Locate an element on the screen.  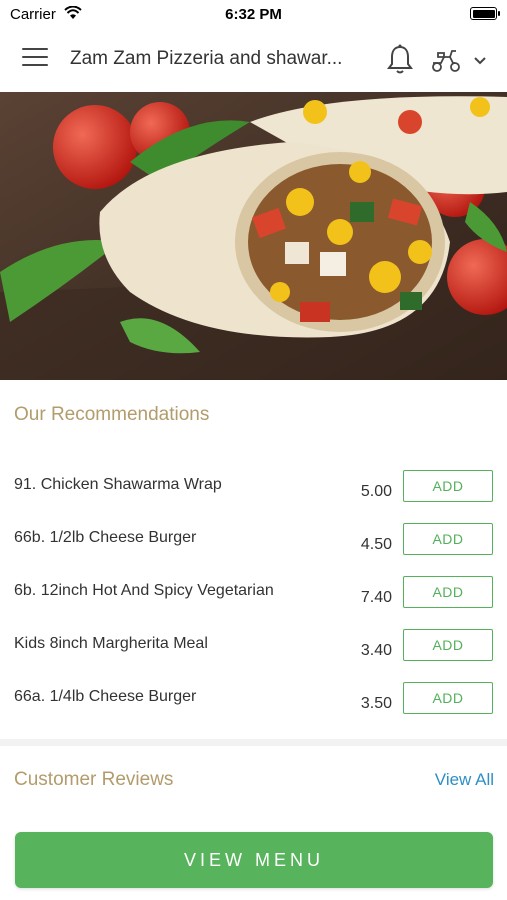
status-bar: Carrier 6:32 PM is located at coordinates (253, 14).